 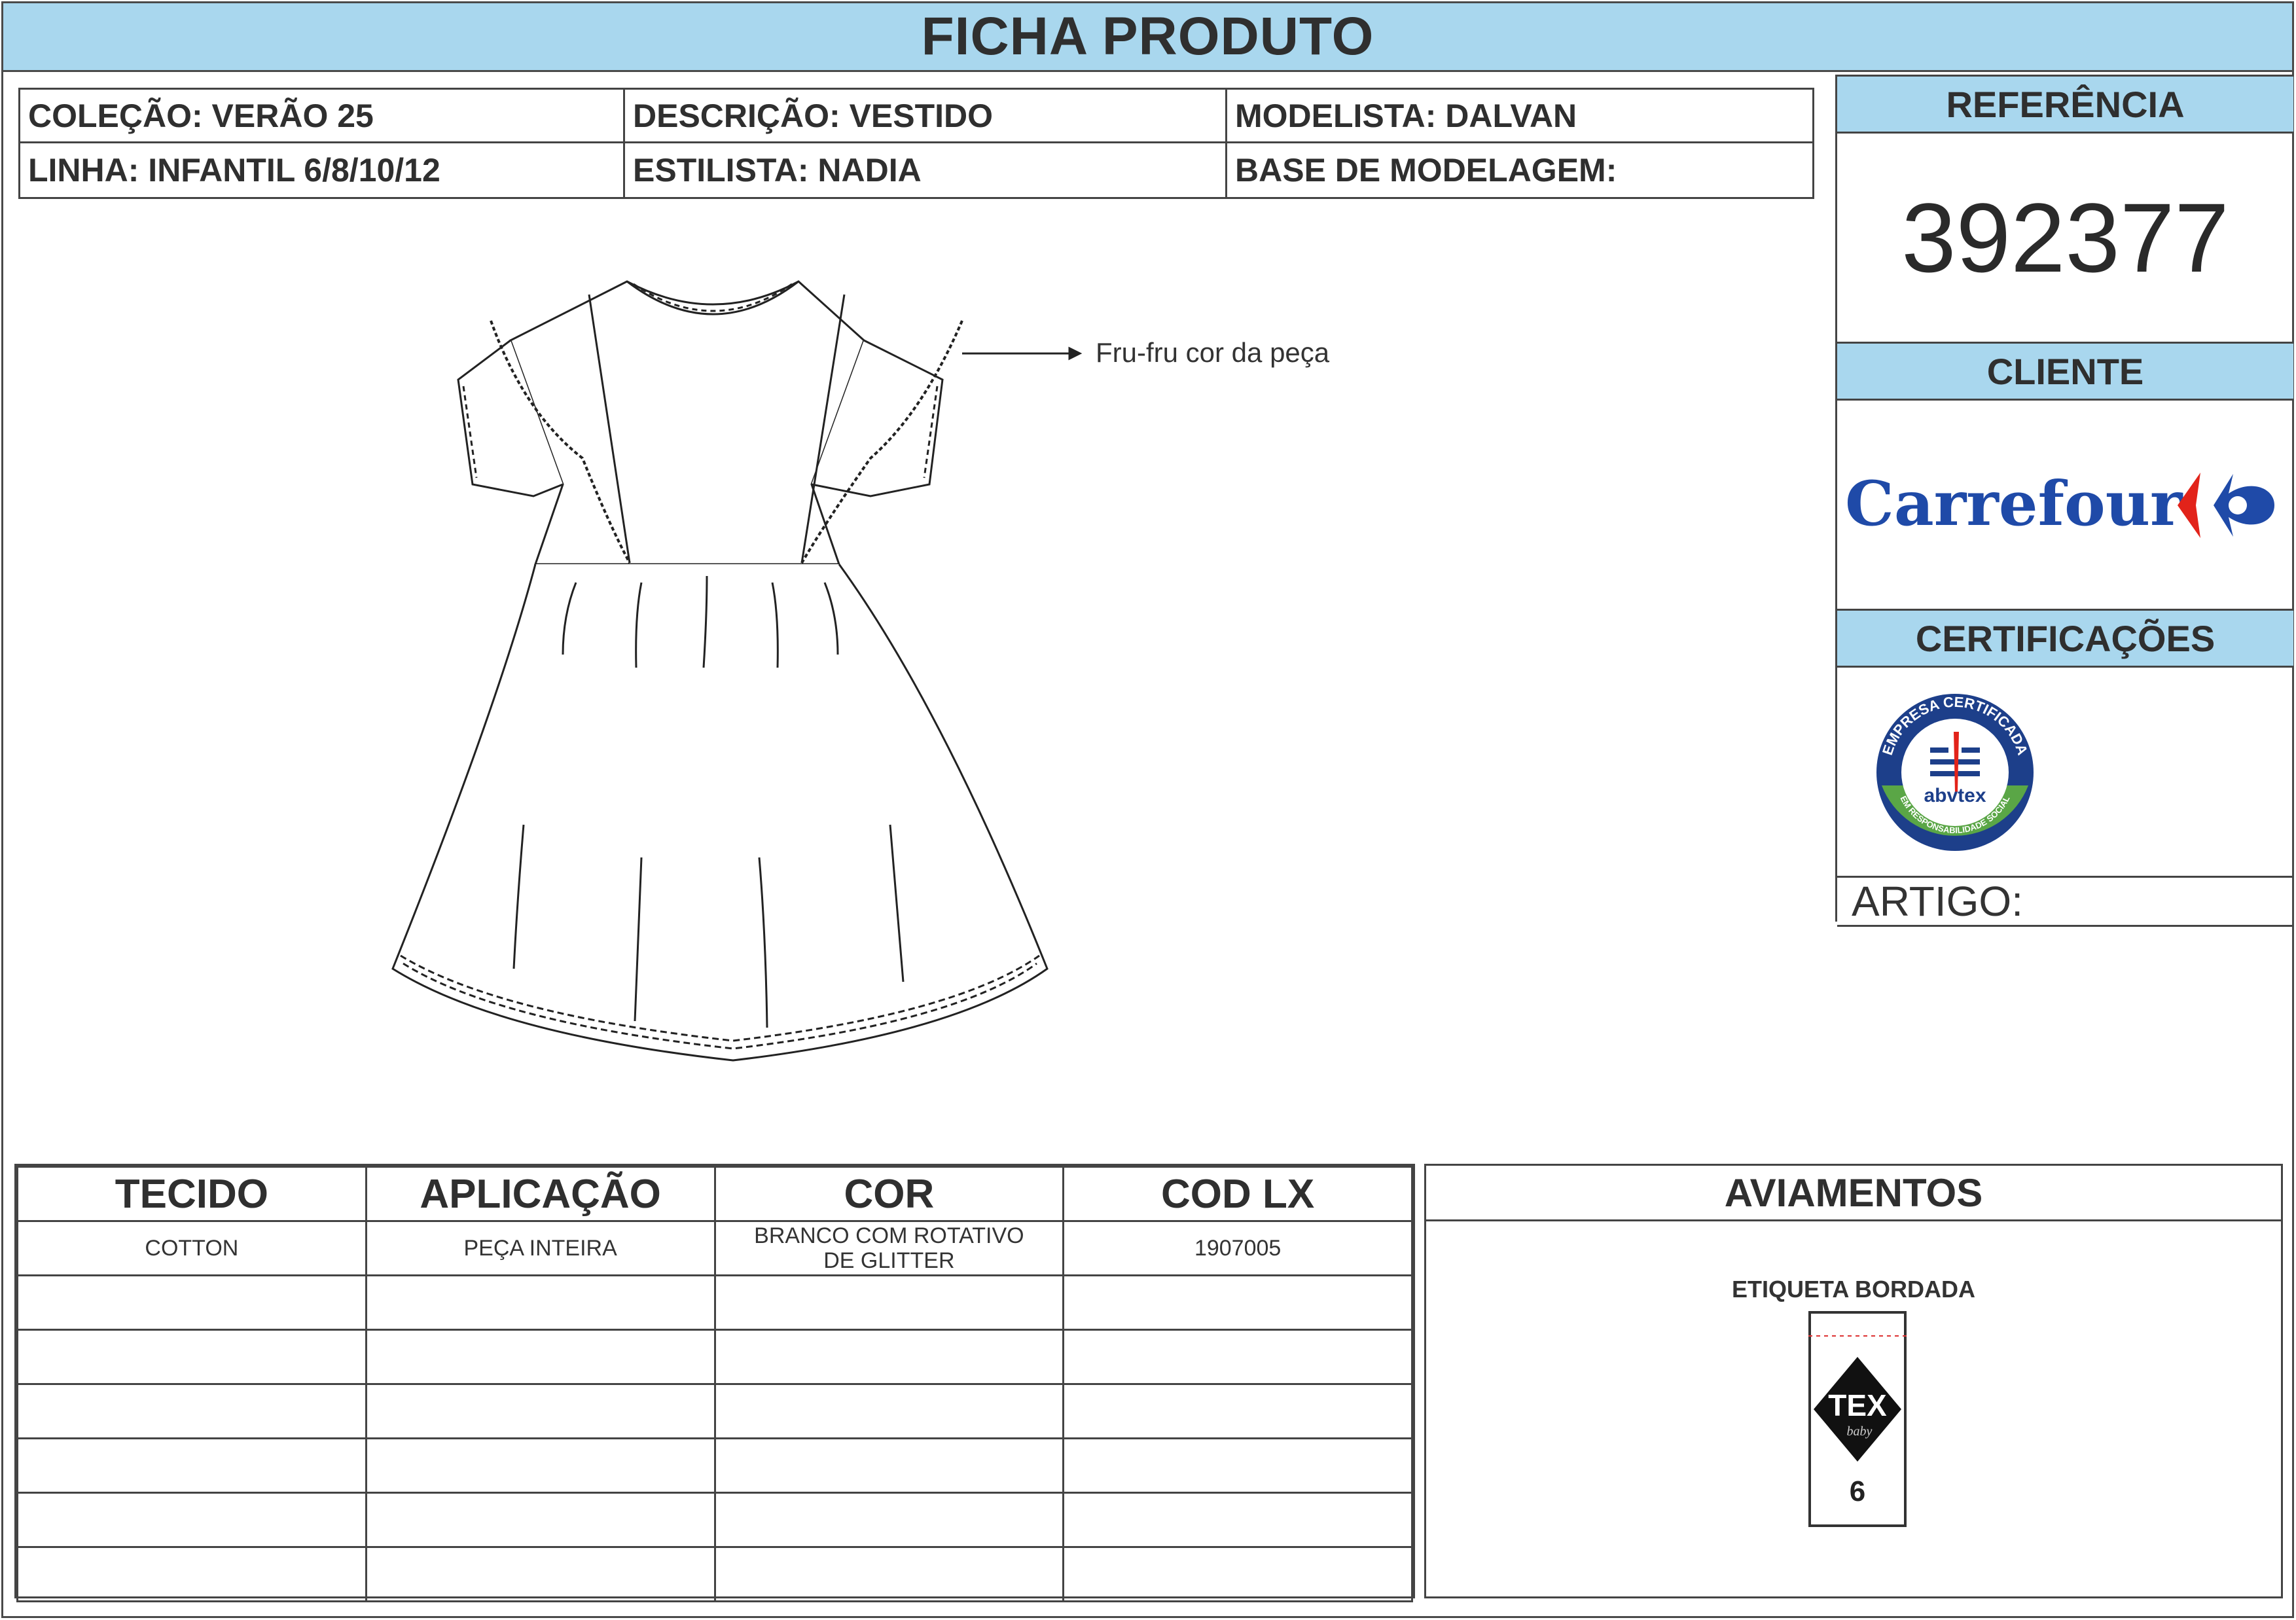 What do you see at coordinates (1520, 116) in the screenshot?
I see `modelista-cell: MODELISTA: DALVAN` at bounding box center [1520, 116].